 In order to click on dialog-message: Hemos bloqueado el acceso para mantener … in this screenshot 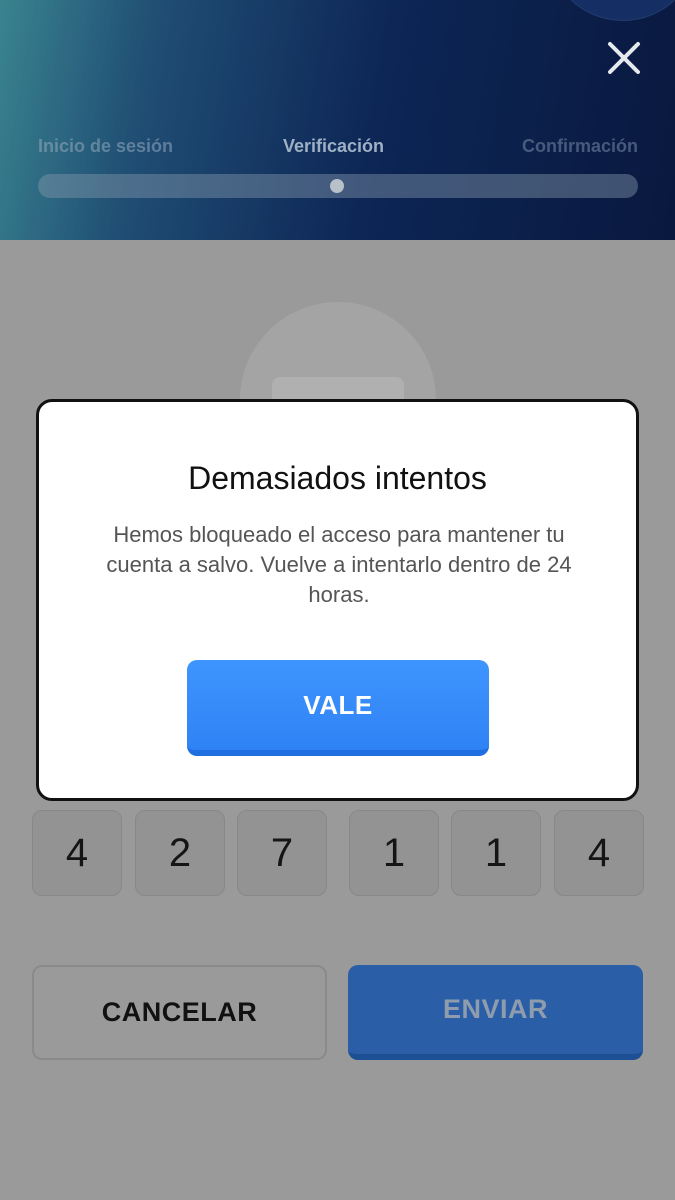, I will do `click(339, 564)`.